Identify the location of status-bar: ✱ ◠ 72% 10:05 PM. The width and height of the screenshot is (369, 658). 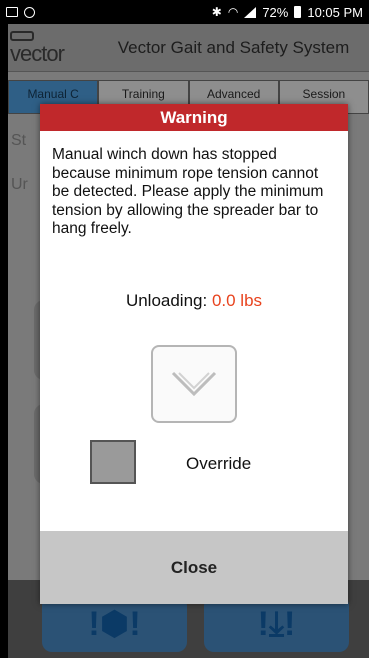
(184, 12).